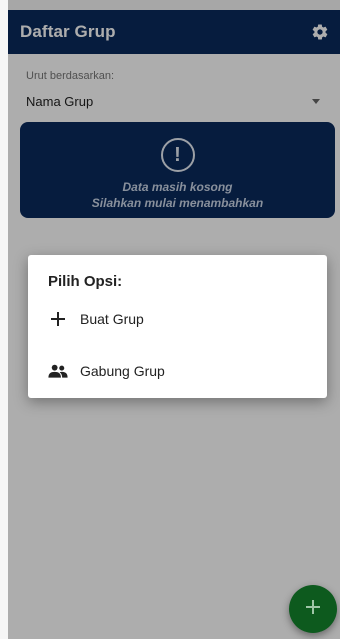 The image size is (340, 639). I want to click on option-label: Buat Grup, so click(112, 319).